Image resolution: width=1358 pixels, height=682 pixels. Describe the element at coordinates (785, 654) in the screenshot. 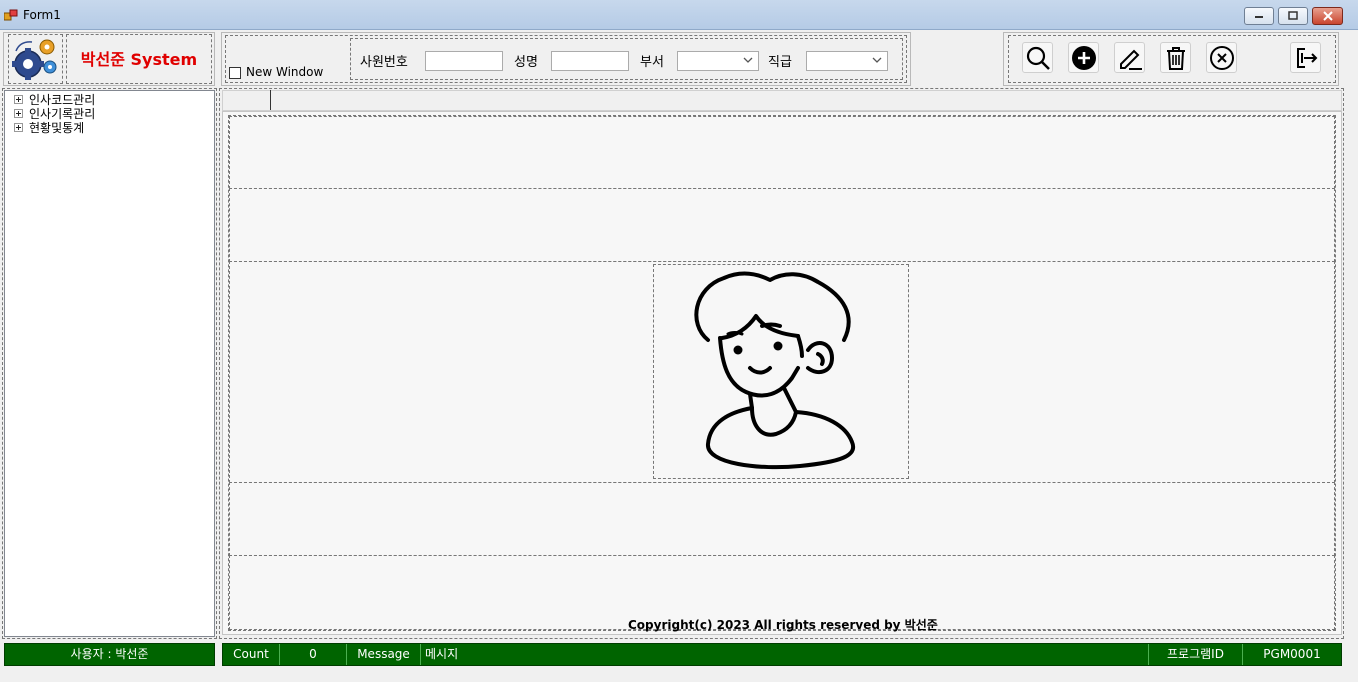

I see `message-value: 메시지` at that location.